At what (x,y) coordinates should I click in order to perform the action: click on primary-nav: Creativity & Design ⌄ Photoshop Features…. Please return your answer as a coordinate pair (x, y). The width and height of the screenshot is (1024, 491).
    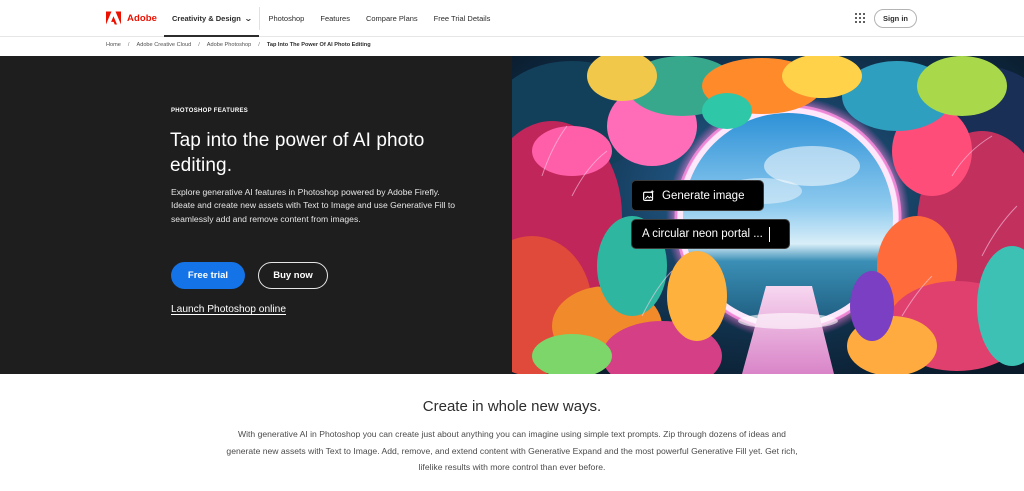
    Looking at the image, I should click on (331, 18).